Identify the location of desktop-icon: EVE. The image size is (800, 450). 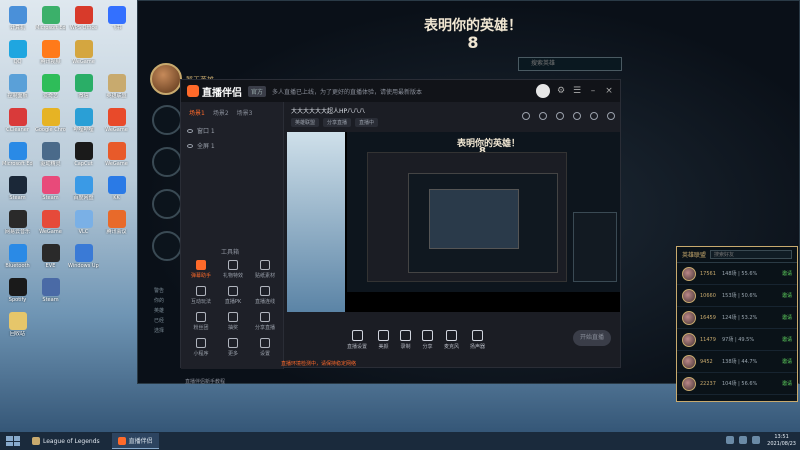
(50, 257).